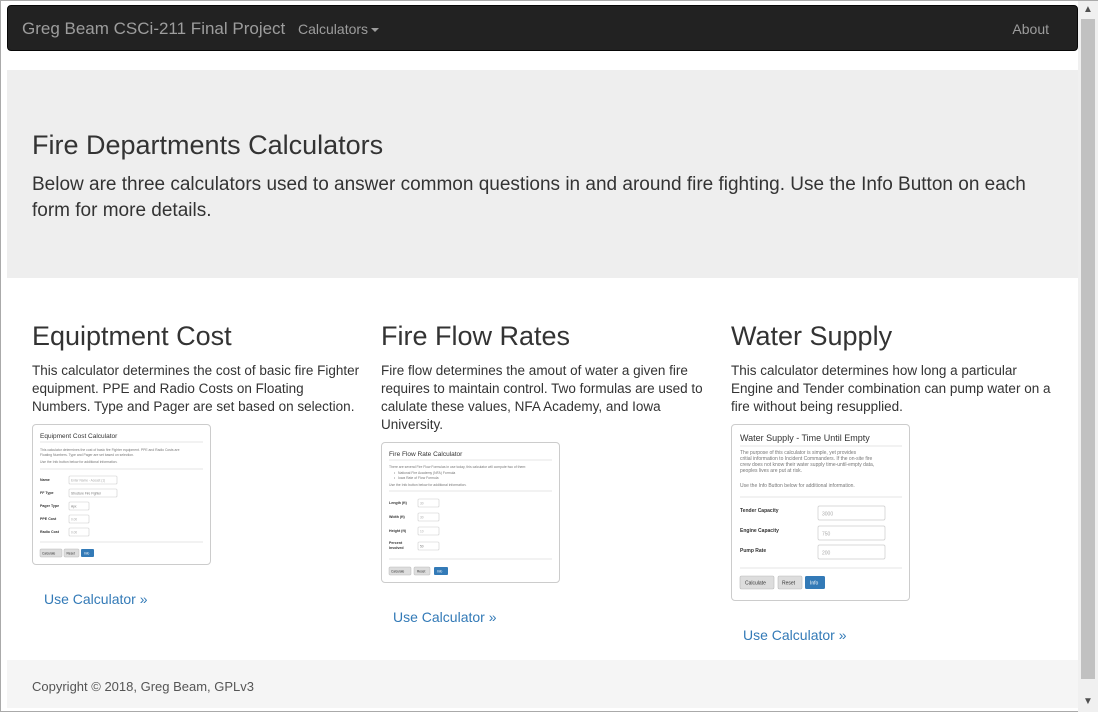  What do you see at coordinates (759, 511) in the screenshot?
I see `svg-text: Tender Capacity` at bounding box center [759, 511].